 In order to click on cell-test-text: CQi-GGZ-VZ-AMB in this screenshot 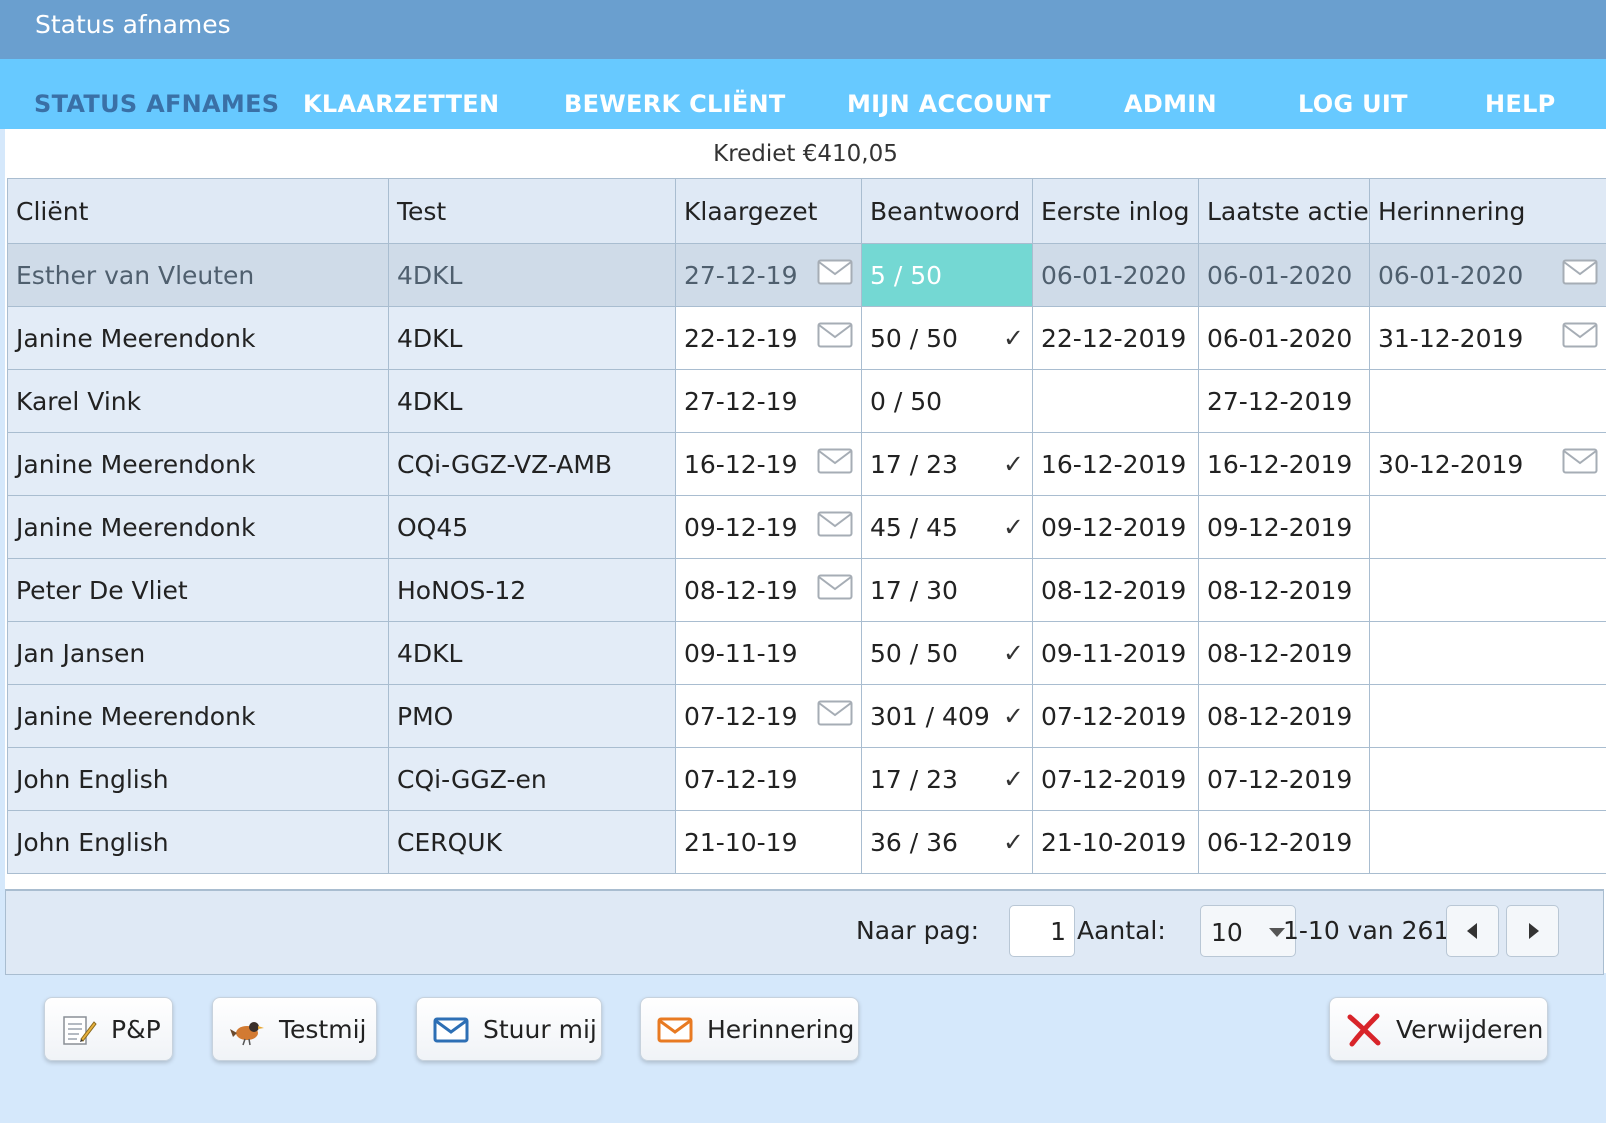, I will do `click(505, 464)`.